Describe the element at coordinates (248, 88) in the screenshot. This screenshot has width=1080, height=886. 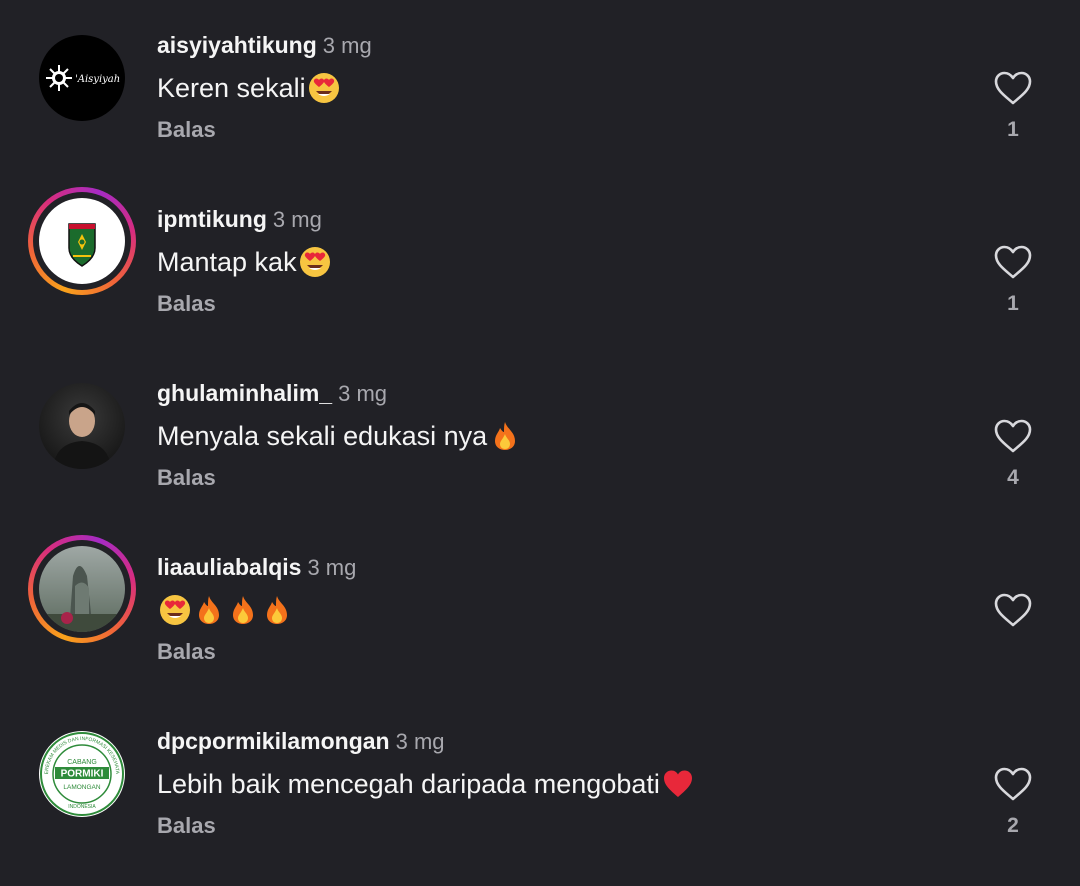
I see `comment-text: Keren sekali` at that location.